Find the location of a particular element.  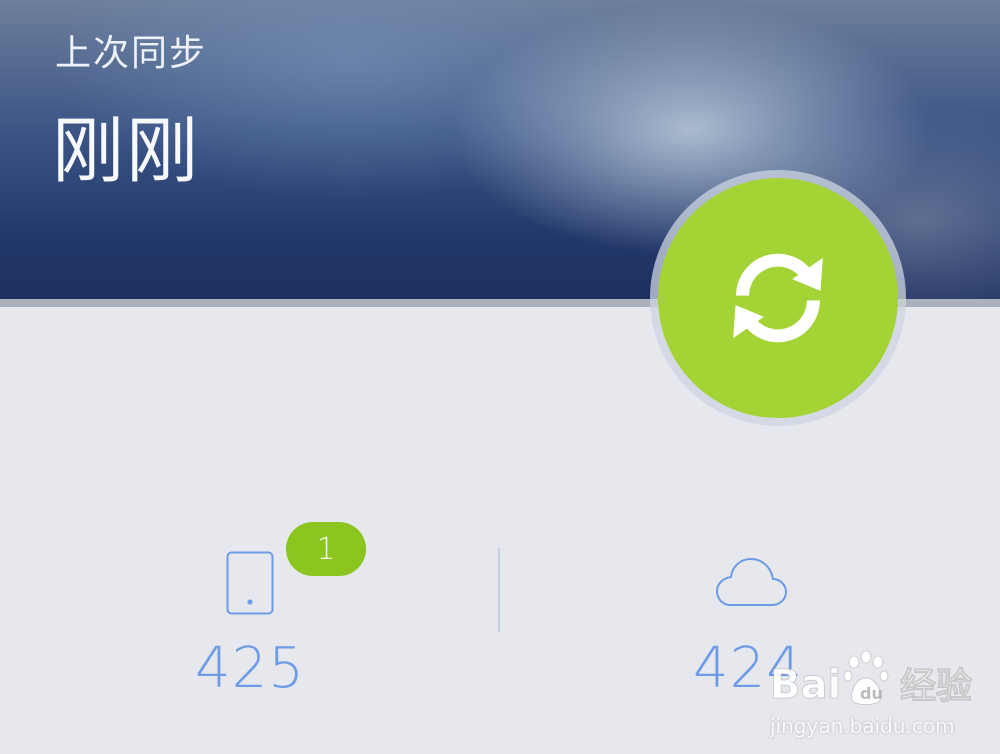

sync-button is located at coordinates (778, 298).